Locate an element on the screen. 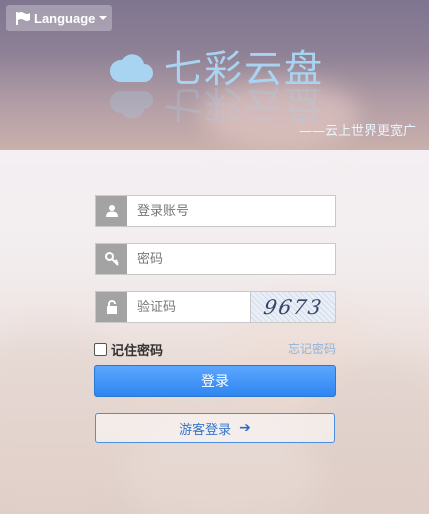  key-icon is located at coordinates (111, 259).